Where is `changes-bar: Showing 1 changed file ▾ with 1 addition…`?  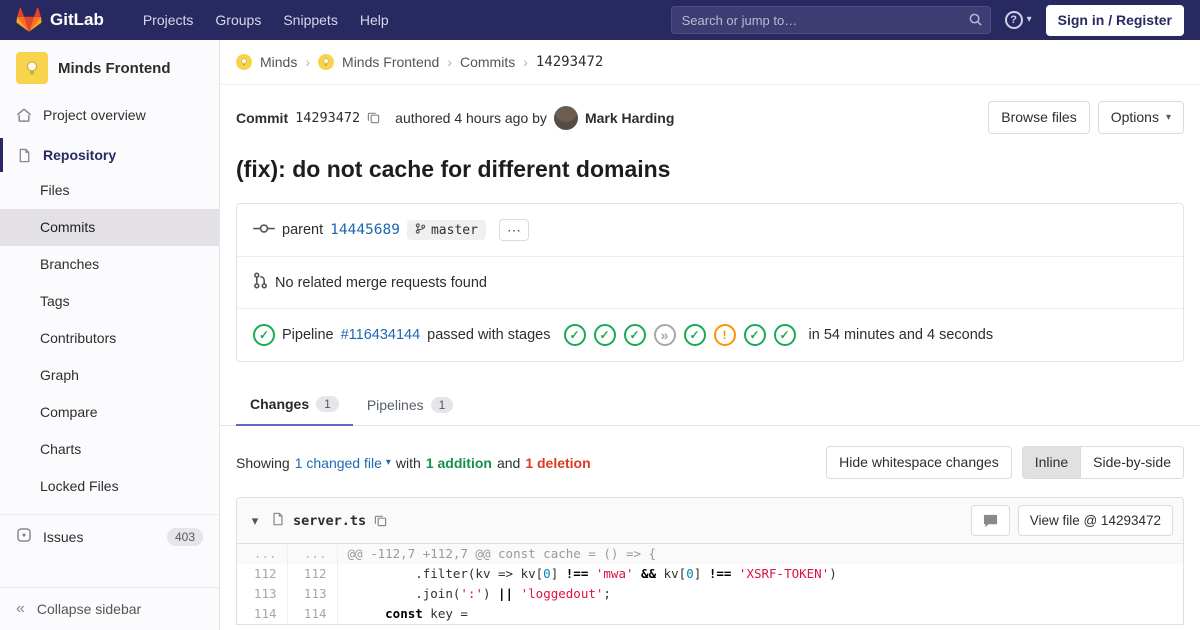
changes-bar: Showing 1 changed file ▾ with 1 addition… is located at coordinates (710, 452).